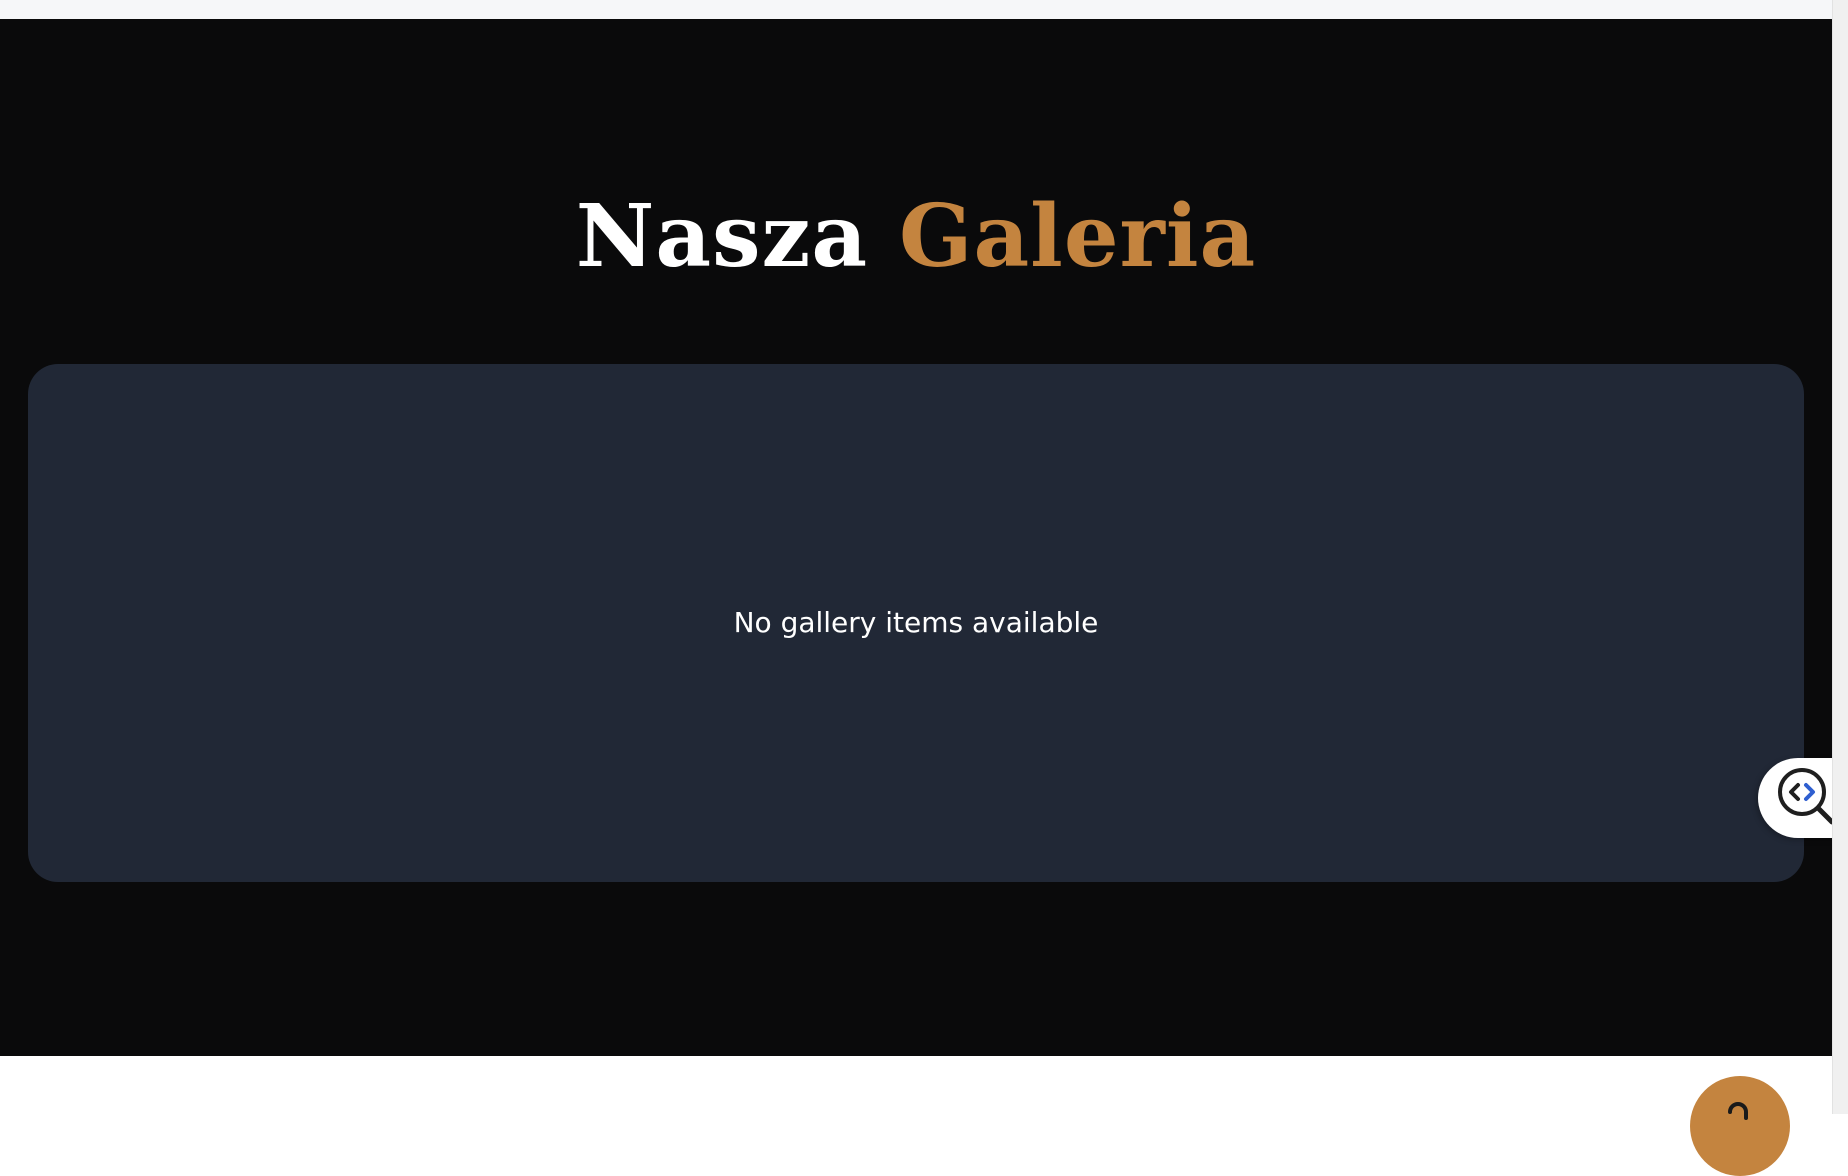 This screenshot has height=1176, width=1848. I want to click on gallery-title-accent: Galeria, so click(1078, 236).